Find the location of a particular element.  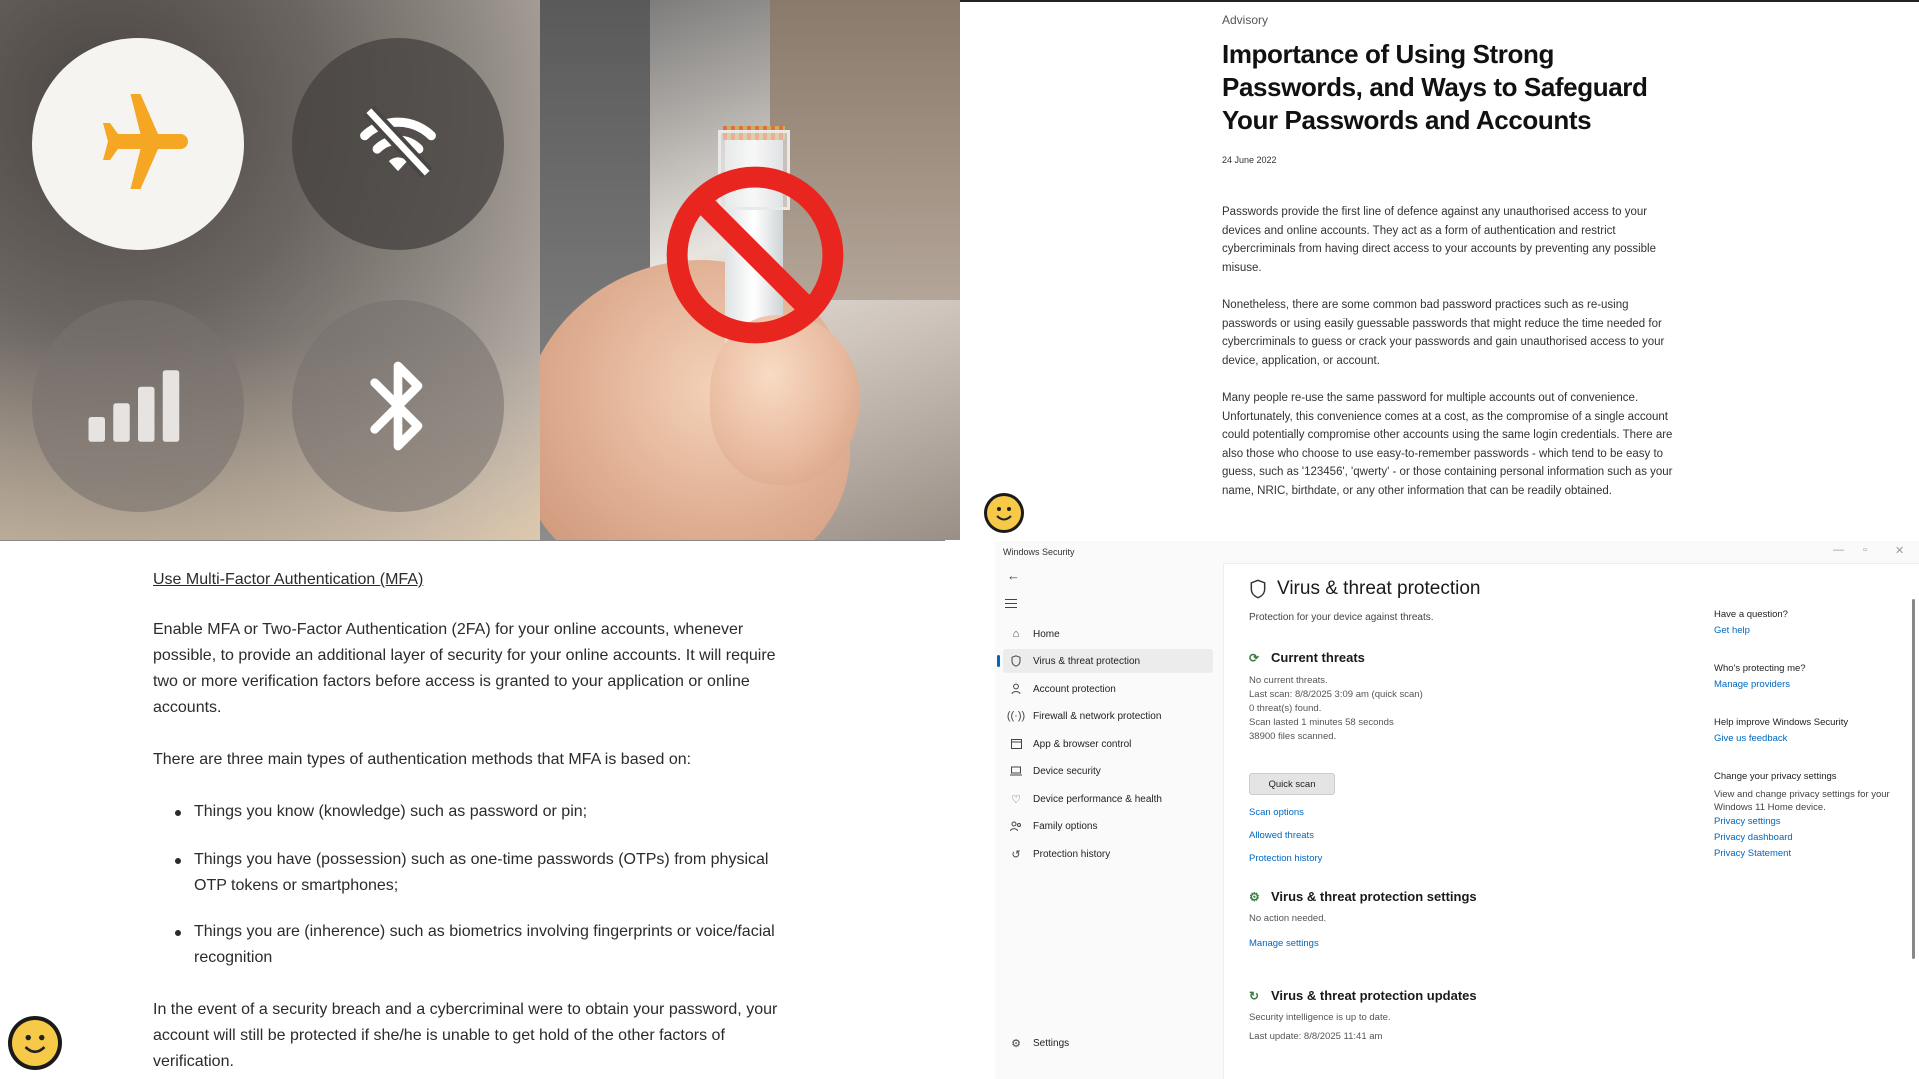

vtp-settings-status: No action needed. is located at coordinates (1288, 918).